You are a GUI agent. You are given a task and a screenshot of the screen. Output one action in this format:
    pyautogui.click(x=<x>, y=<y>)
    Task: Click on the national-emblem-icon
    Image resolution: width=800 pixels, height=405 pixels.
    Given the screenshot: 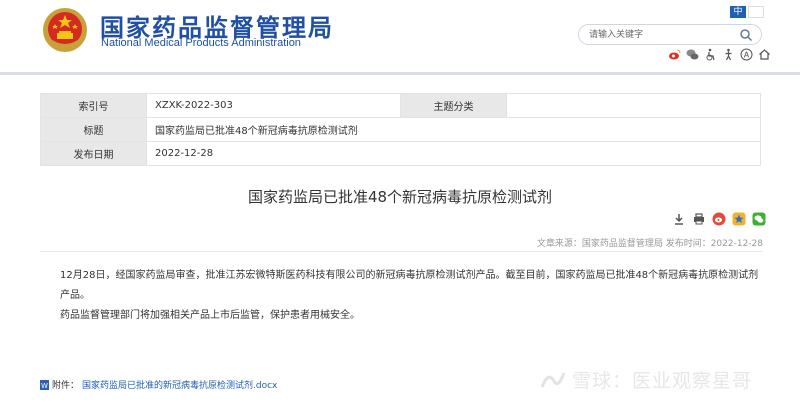 What is the action you would take?
    pyautogui.click(x=65, y=30)
    